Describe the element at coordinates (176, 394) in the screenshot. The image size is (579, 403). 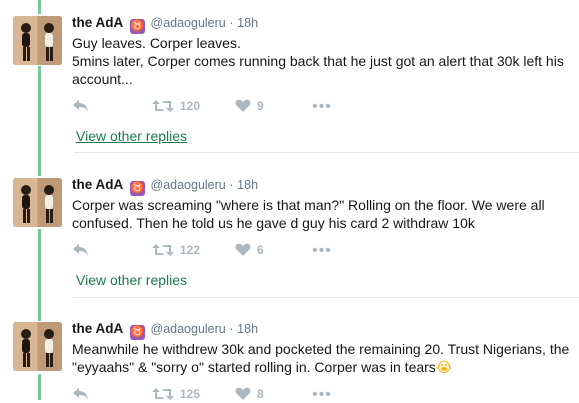
I see `retweet-button: 125` at that location.